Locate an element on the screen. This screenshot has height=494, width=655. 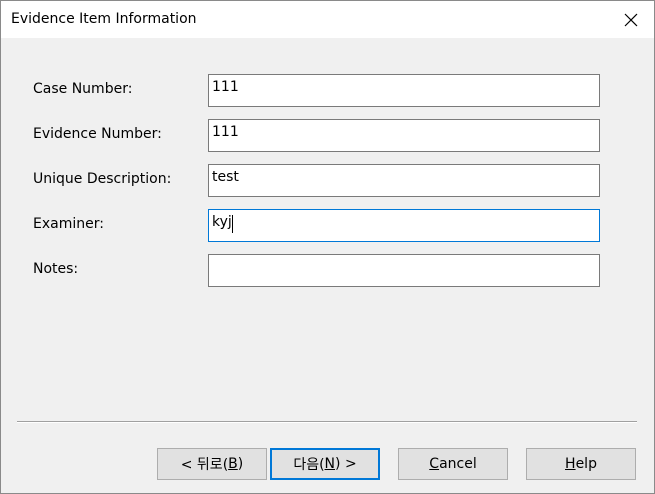
text-caret is located at coordinates (232, 224).